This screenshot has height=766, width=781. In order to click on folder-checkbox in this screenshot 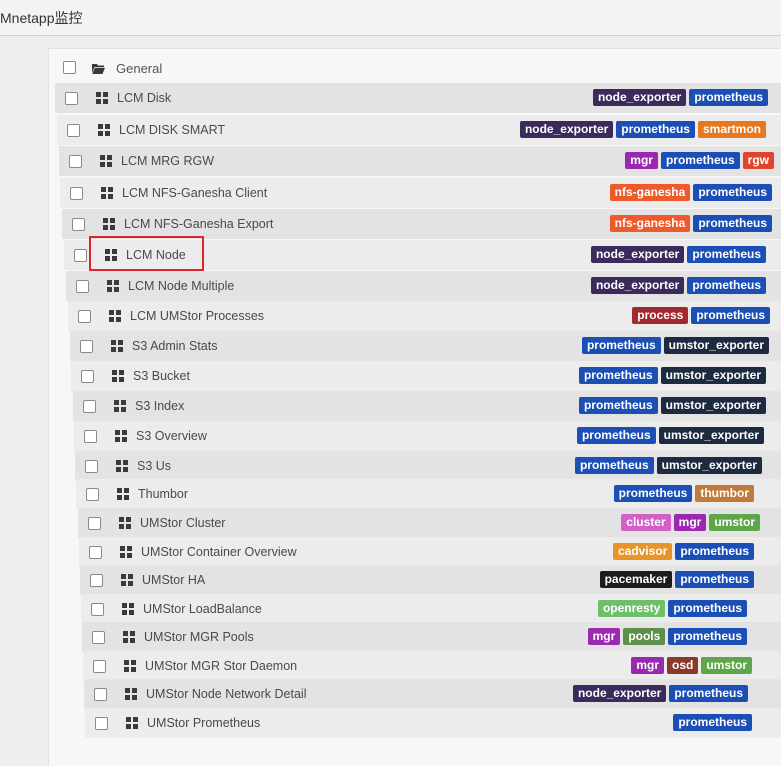, I will do `click(69, 67)`.